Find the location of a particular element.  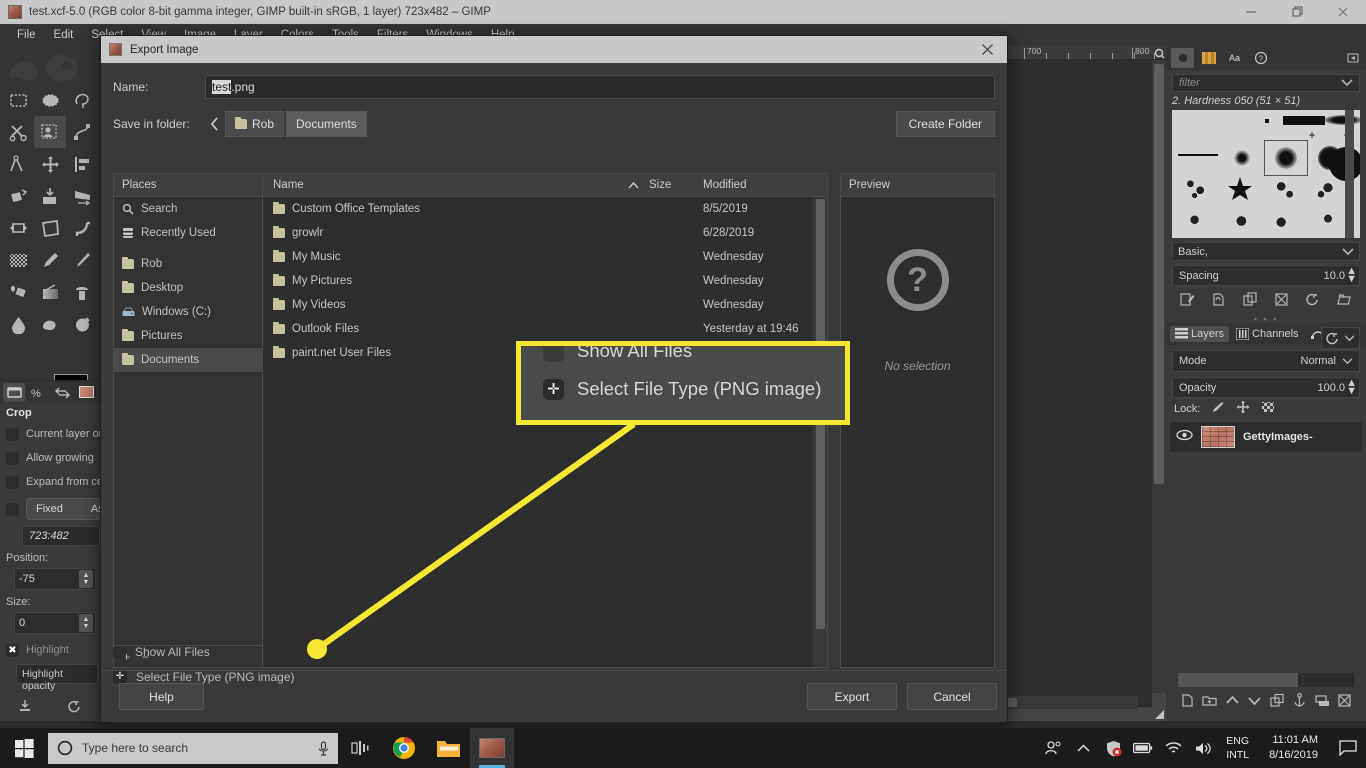

tool-flip is located at coordinates (18, 228).